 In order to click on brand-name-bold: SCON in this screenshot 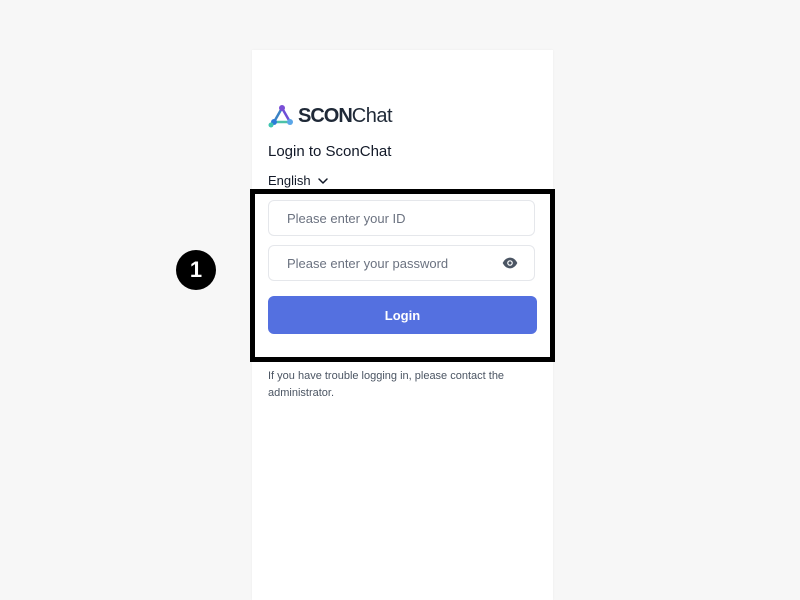, I will do `click(325, 116)`.